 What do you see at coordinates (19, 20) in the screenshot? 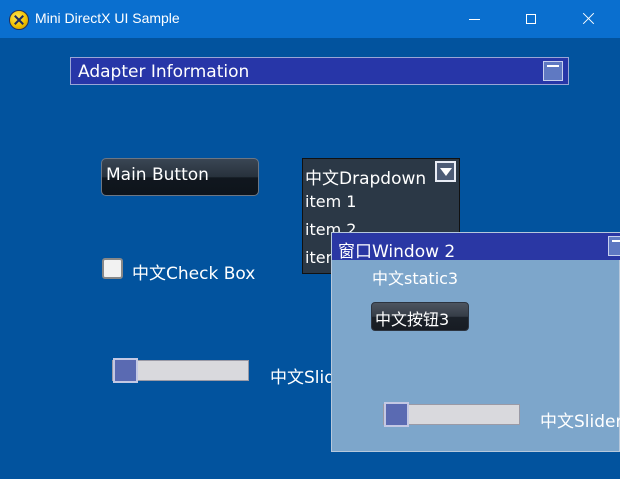
I see `directx-icon` at bounding box center [19, 20].